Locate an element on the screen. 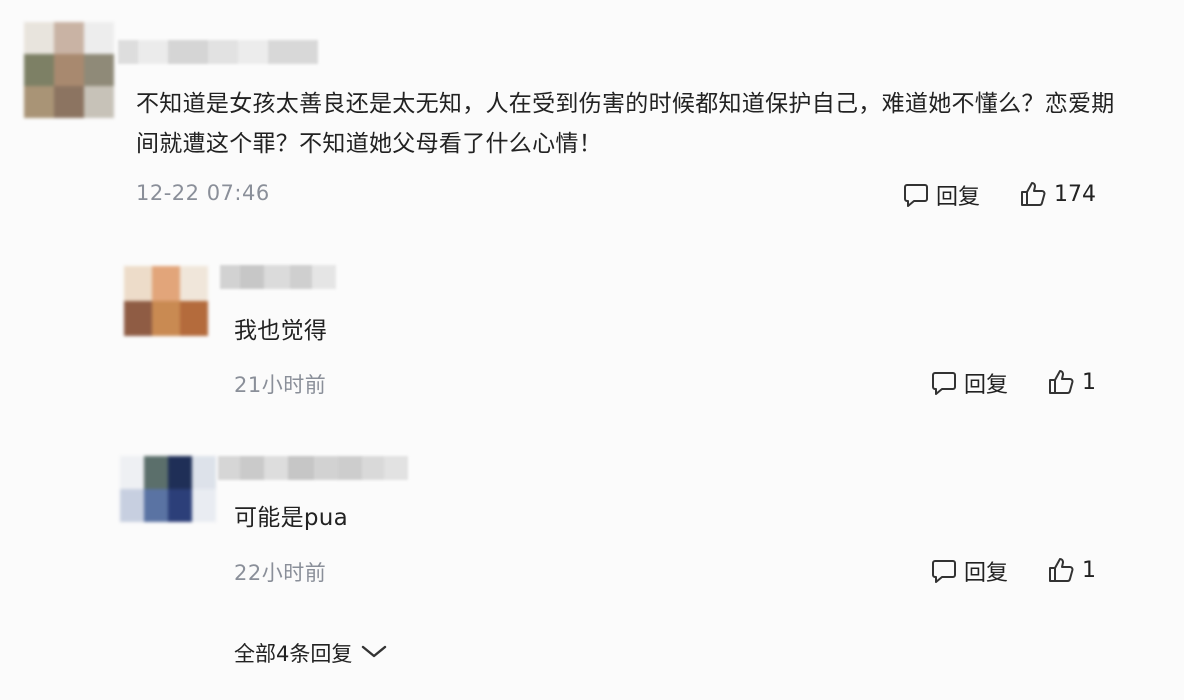  reply-timestamp: 22小时前 is located at coordinates (280, 573).